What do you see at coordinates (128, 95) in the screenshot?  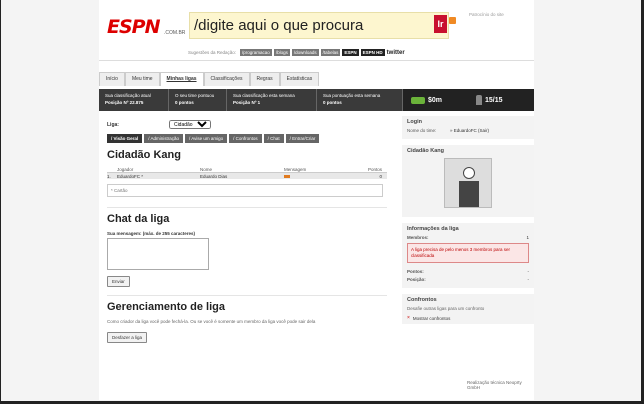 I see `stat-label: Sua classificação atual` at bounding box center [128, 95].